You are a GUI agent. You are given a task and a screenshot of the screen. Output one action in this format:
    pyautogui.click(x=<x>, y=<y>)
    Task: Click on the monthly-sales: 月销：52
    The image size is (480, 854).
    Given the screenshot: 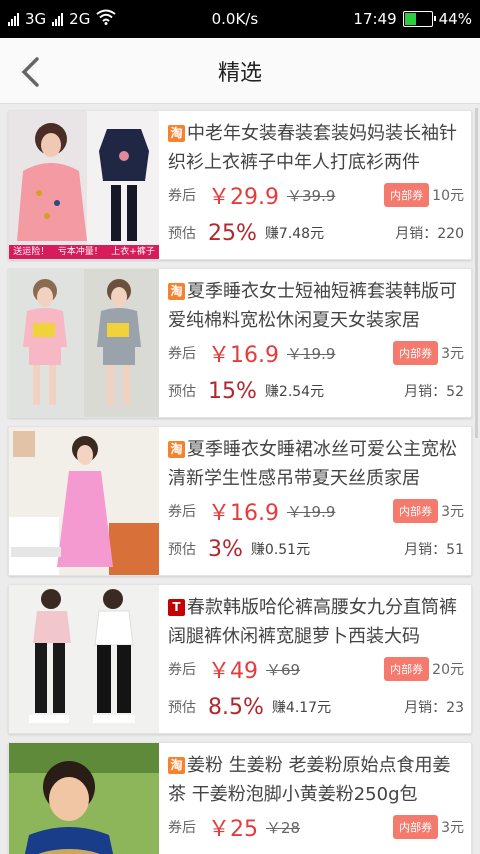 What is the action you would take?
    pyautogui.click(x=434, y=392)
    